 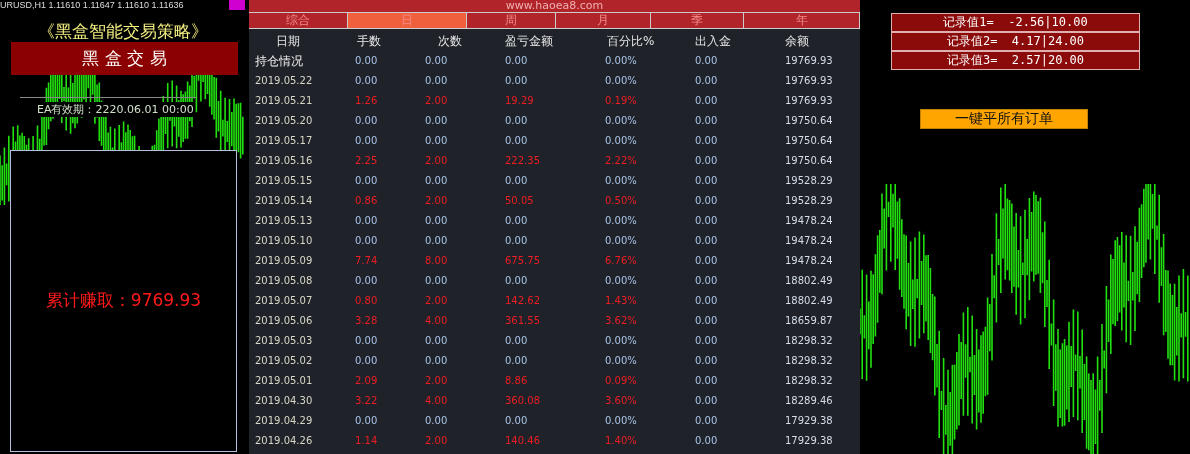 I want to click on table-cell-text: 2019.04.29, so click(x=284, y=421).